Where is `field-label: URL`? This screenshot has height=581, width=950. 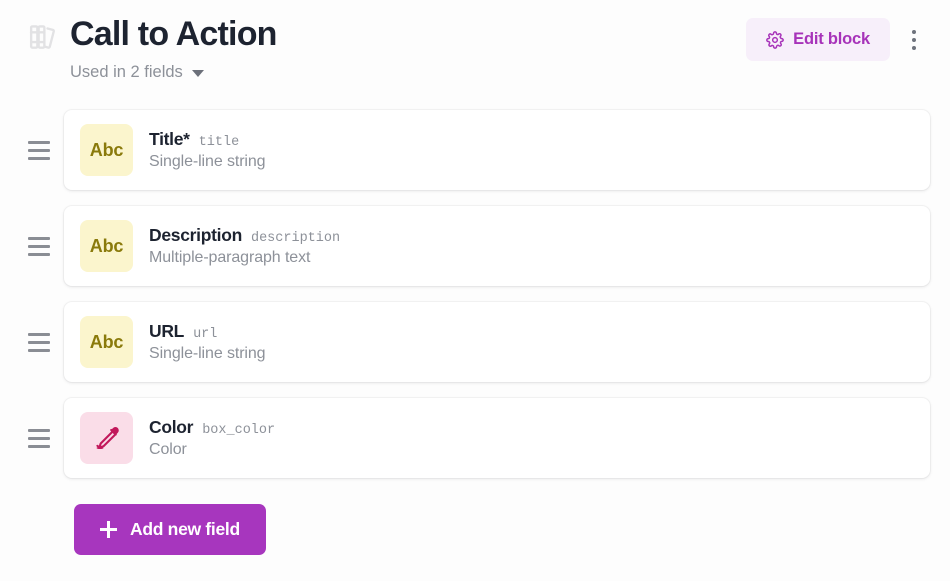 field-label: URL is located at coordinates (167, 331).